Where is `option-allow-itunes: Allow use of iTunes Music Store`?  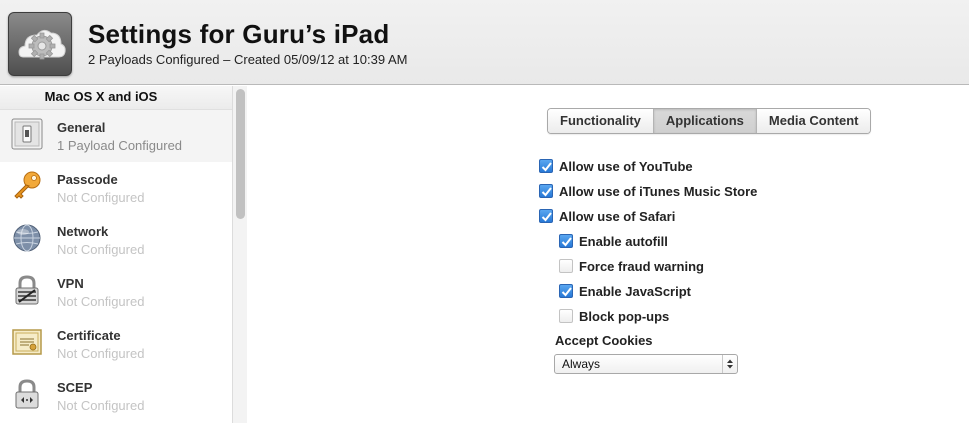 option-allow-itunes: Allow use of iTunes Music Store is located at coordinates (648, 191).